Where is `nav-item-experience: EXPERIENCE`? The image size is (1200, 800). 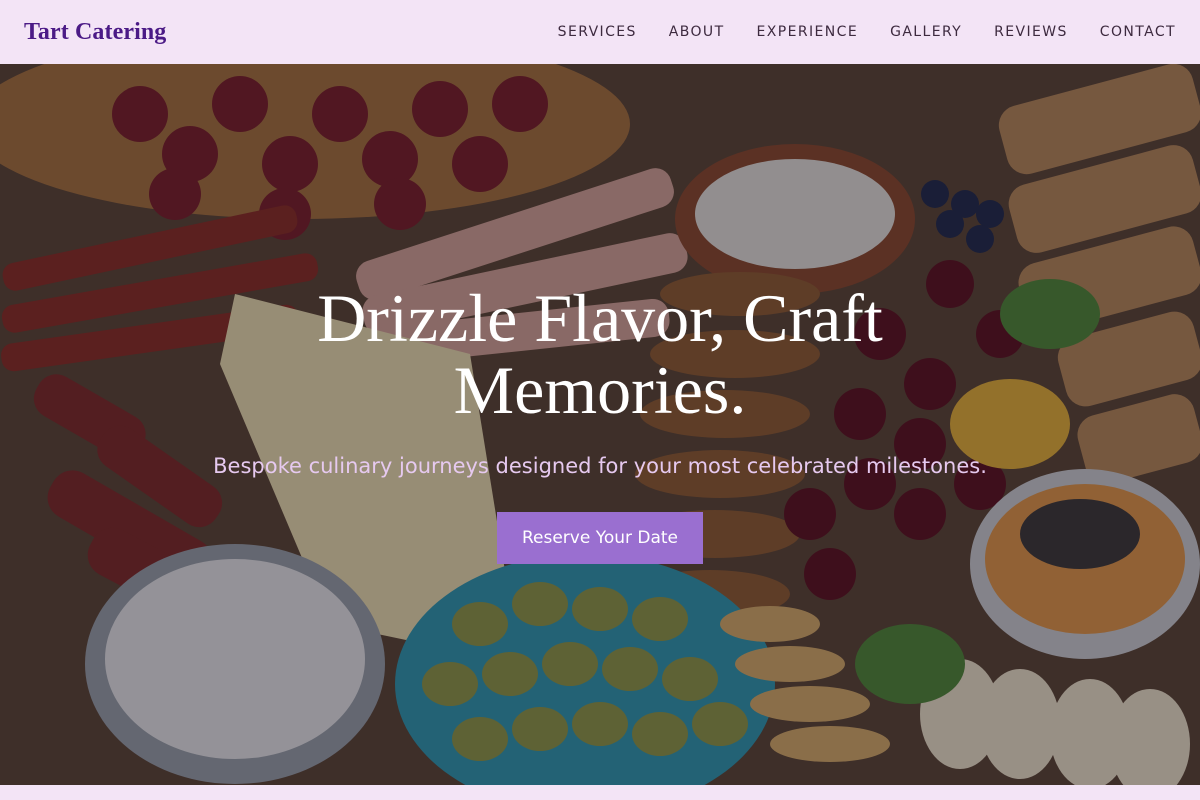
nav-item-experience: EXPERIENCE is located at coordinates (808, 32).